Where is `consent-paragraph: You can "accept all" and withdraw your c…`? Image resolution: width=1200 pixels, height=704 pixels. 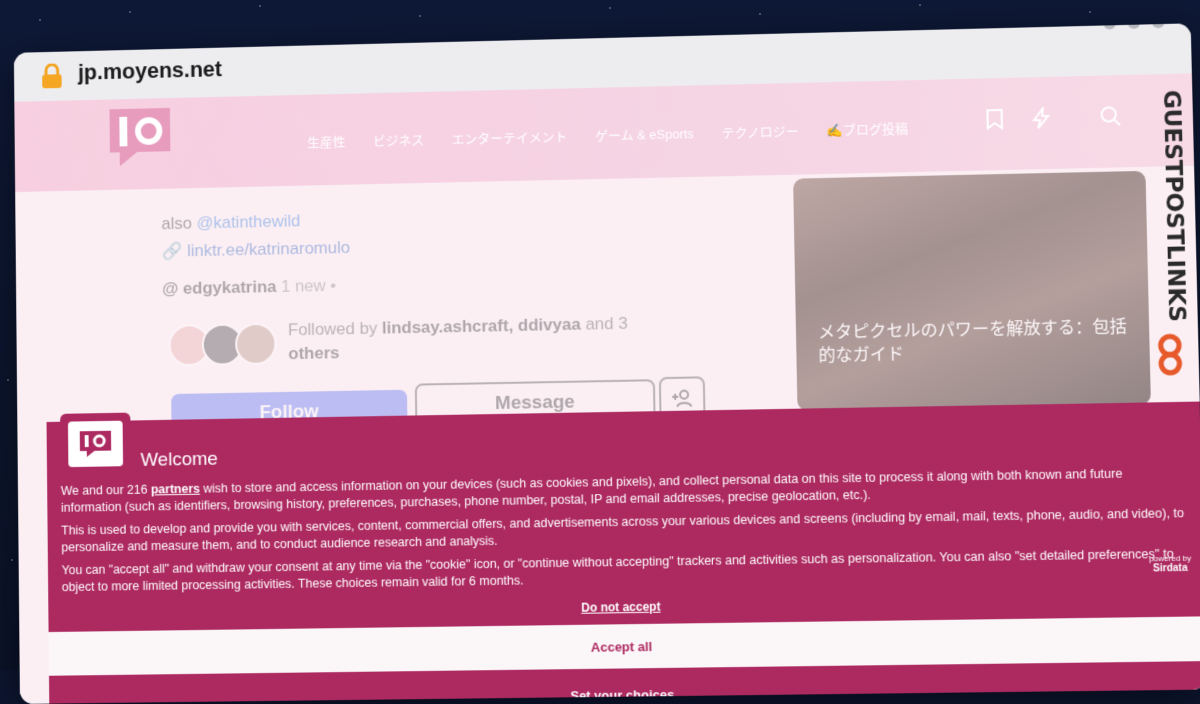
consent-paragraph: You can "accept all" and withdraw your c… is located at coordinates (617, 570).